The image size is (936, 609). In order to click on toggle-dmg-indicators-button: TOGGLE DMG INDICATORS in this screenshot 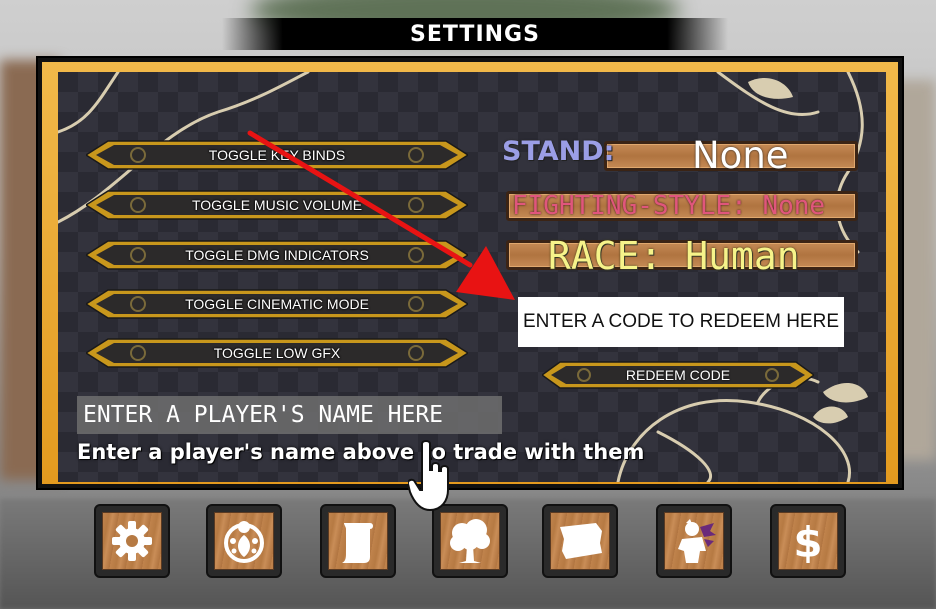, I will do `click(277, 255)`.